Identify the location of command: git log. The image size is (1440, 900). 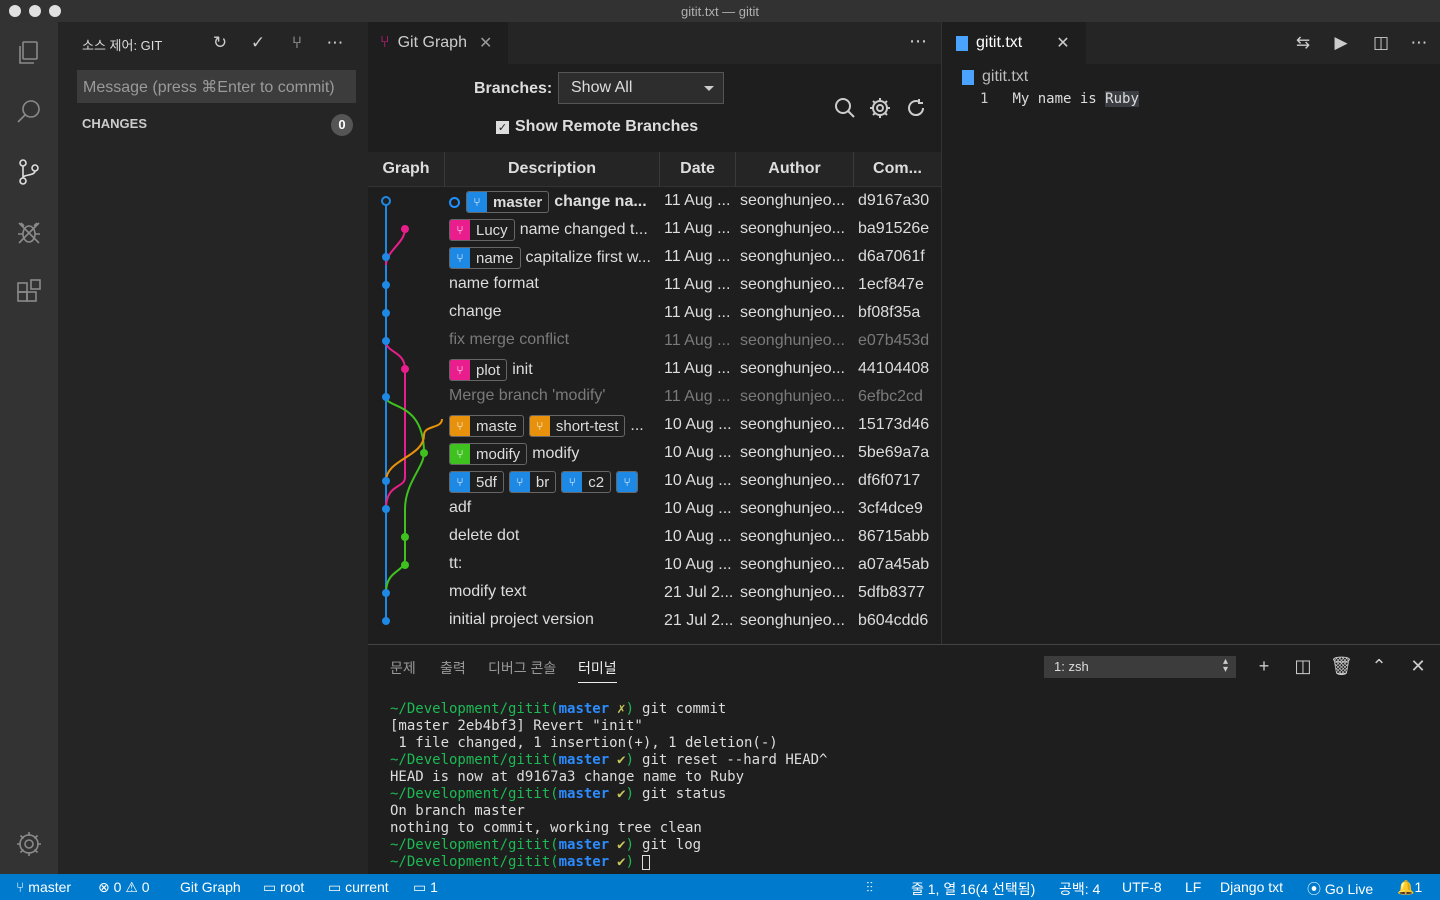
(672, 845).